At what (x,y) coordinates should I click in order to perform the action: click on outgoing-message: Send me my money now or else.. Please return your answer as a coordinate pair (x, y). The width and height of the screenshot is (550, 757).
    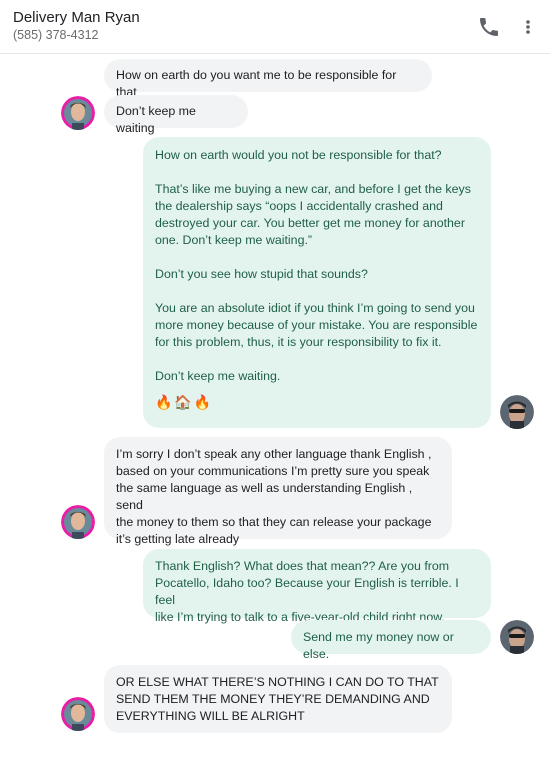
    Looking at the image, I should click on (391, 640).